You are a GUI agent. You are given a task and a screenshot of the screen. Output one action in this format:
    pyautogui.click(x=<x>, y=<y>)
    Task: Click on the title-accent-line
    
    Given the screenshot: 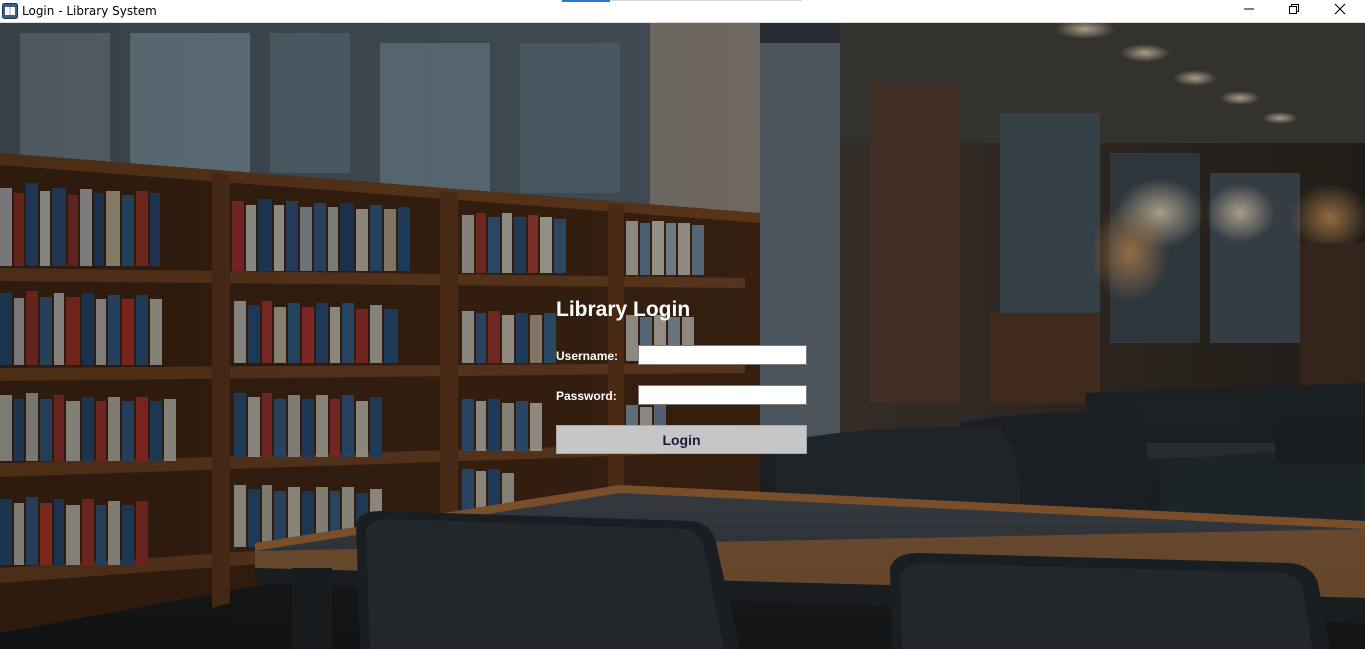 What is the action you would take?
    pyautogui.click(x=706, y=0)
    